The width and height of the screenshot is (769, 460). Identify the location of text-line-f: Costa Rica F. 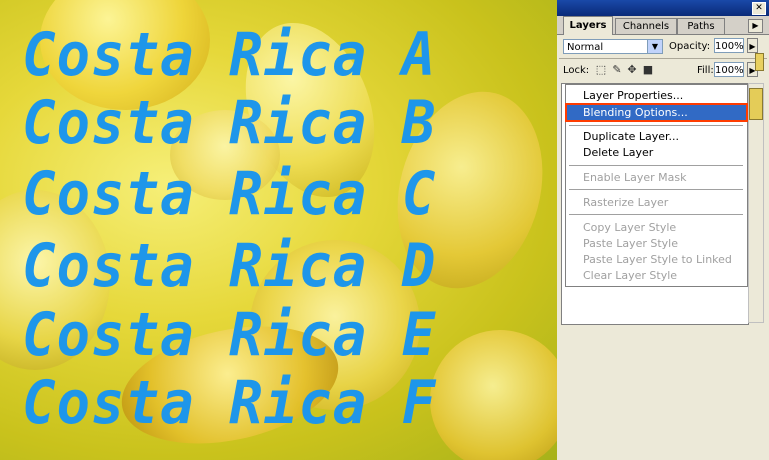
(229, 403).